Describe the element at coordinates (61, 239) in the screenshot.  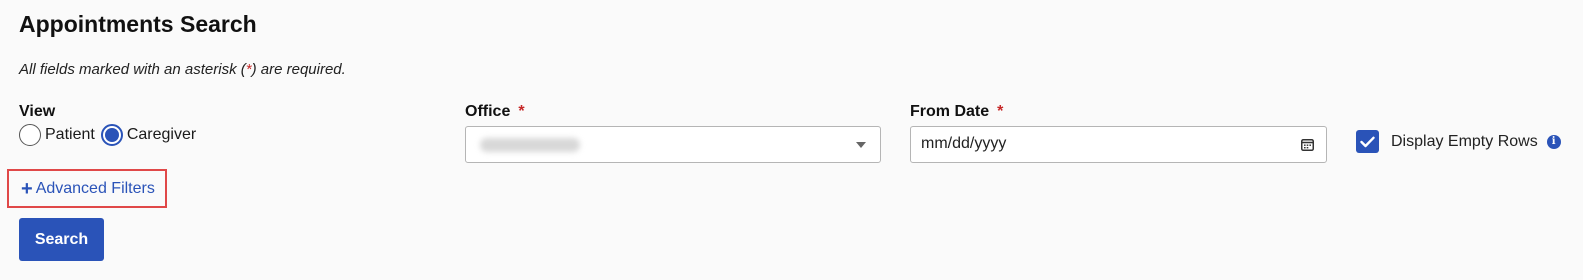
I see `search-button: Search` at that location.